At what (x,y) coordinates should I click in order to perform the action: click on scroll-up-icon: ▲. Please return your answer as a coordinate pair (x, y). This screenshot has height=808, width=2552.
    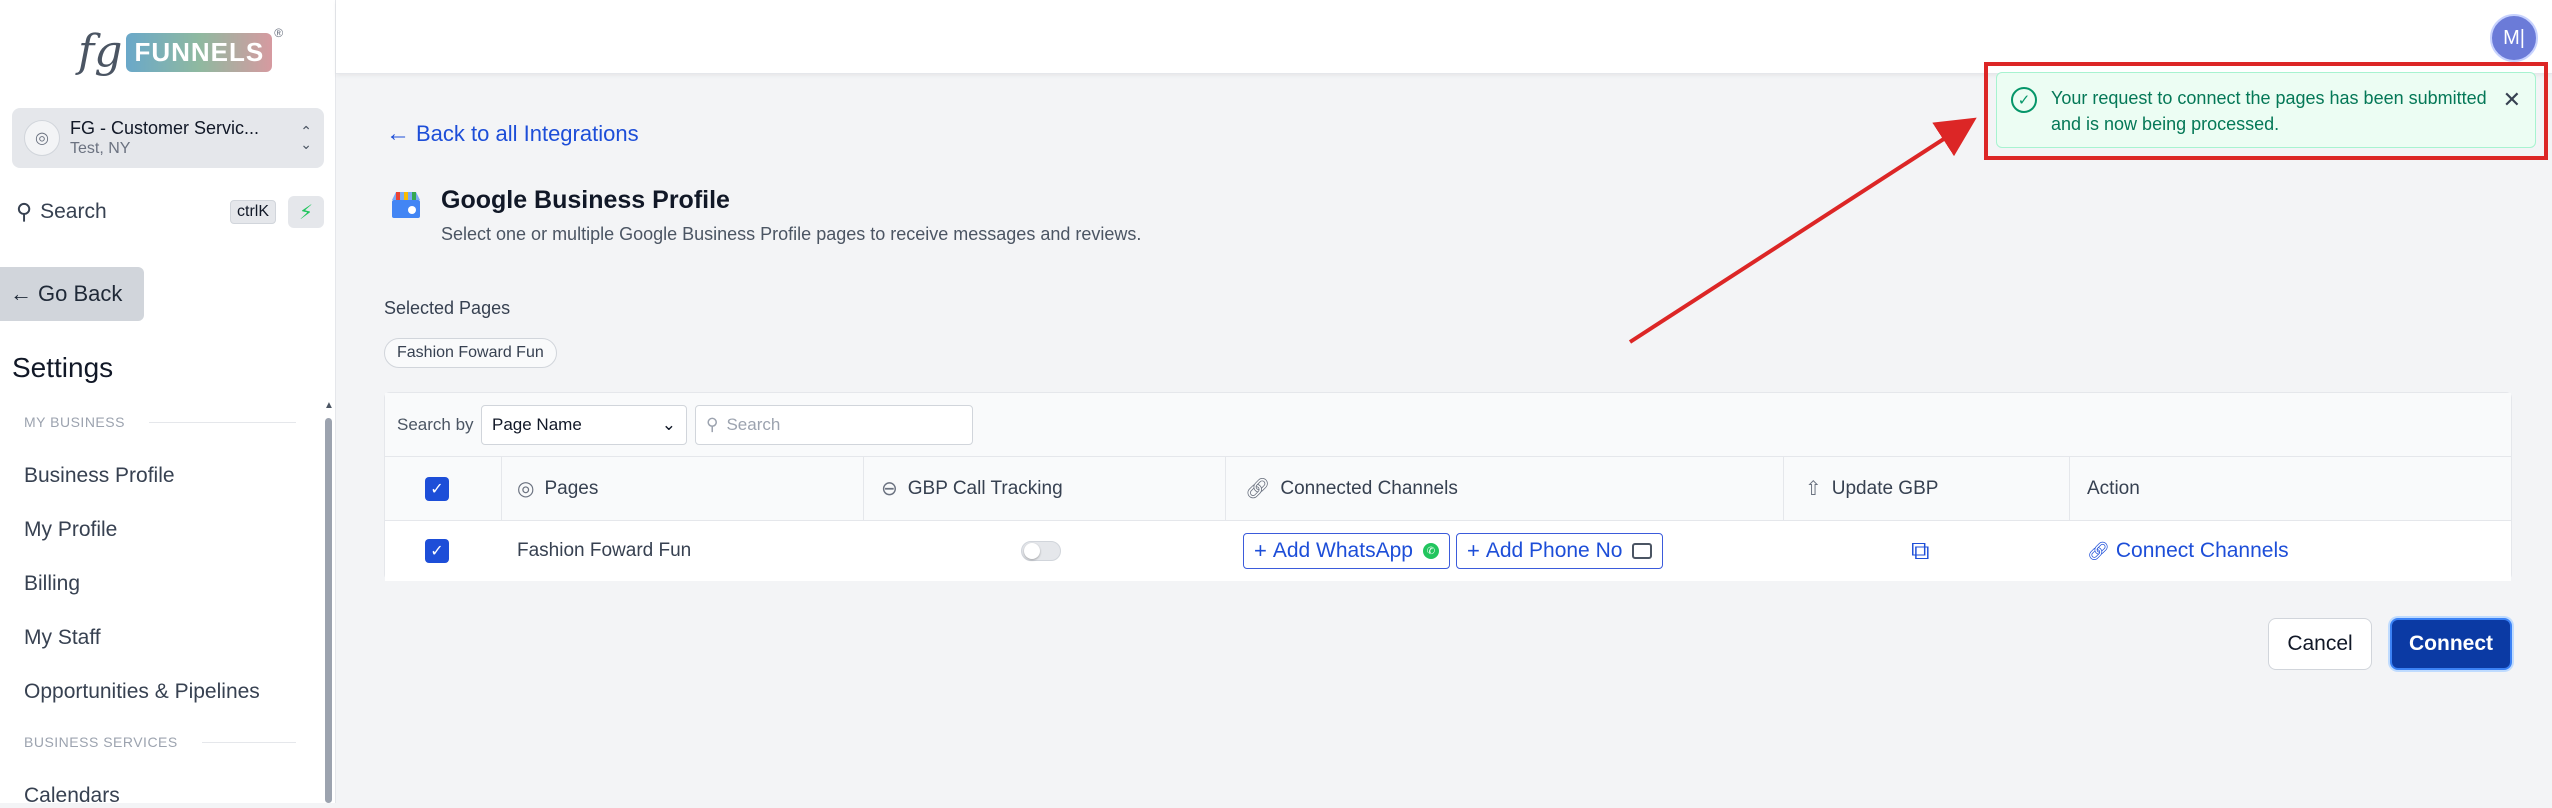
    Looking at the image, I should click on (329, 405).